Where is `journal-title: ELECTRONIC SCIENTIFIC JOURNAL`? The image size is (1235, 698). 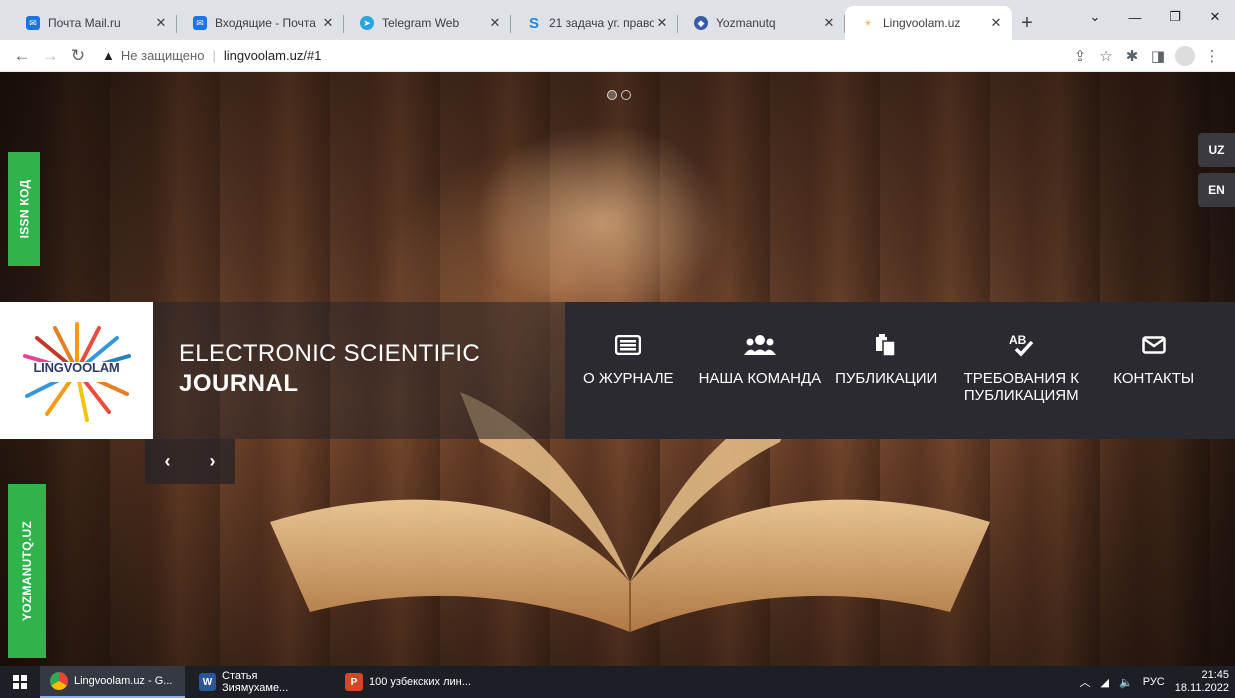
journal-title: ELECTRONIC SCIENTIFIC JOURNAL is located at coordinates (359, 370).